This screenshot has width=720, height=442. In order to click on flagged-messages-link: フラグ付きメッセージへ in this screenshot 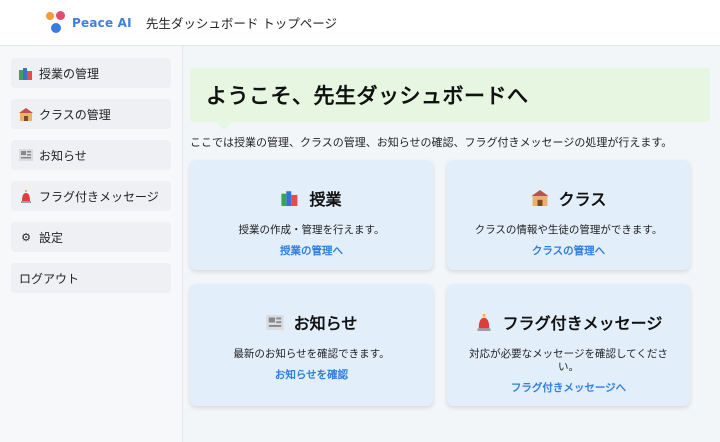, I will do `click(568, 387)`.